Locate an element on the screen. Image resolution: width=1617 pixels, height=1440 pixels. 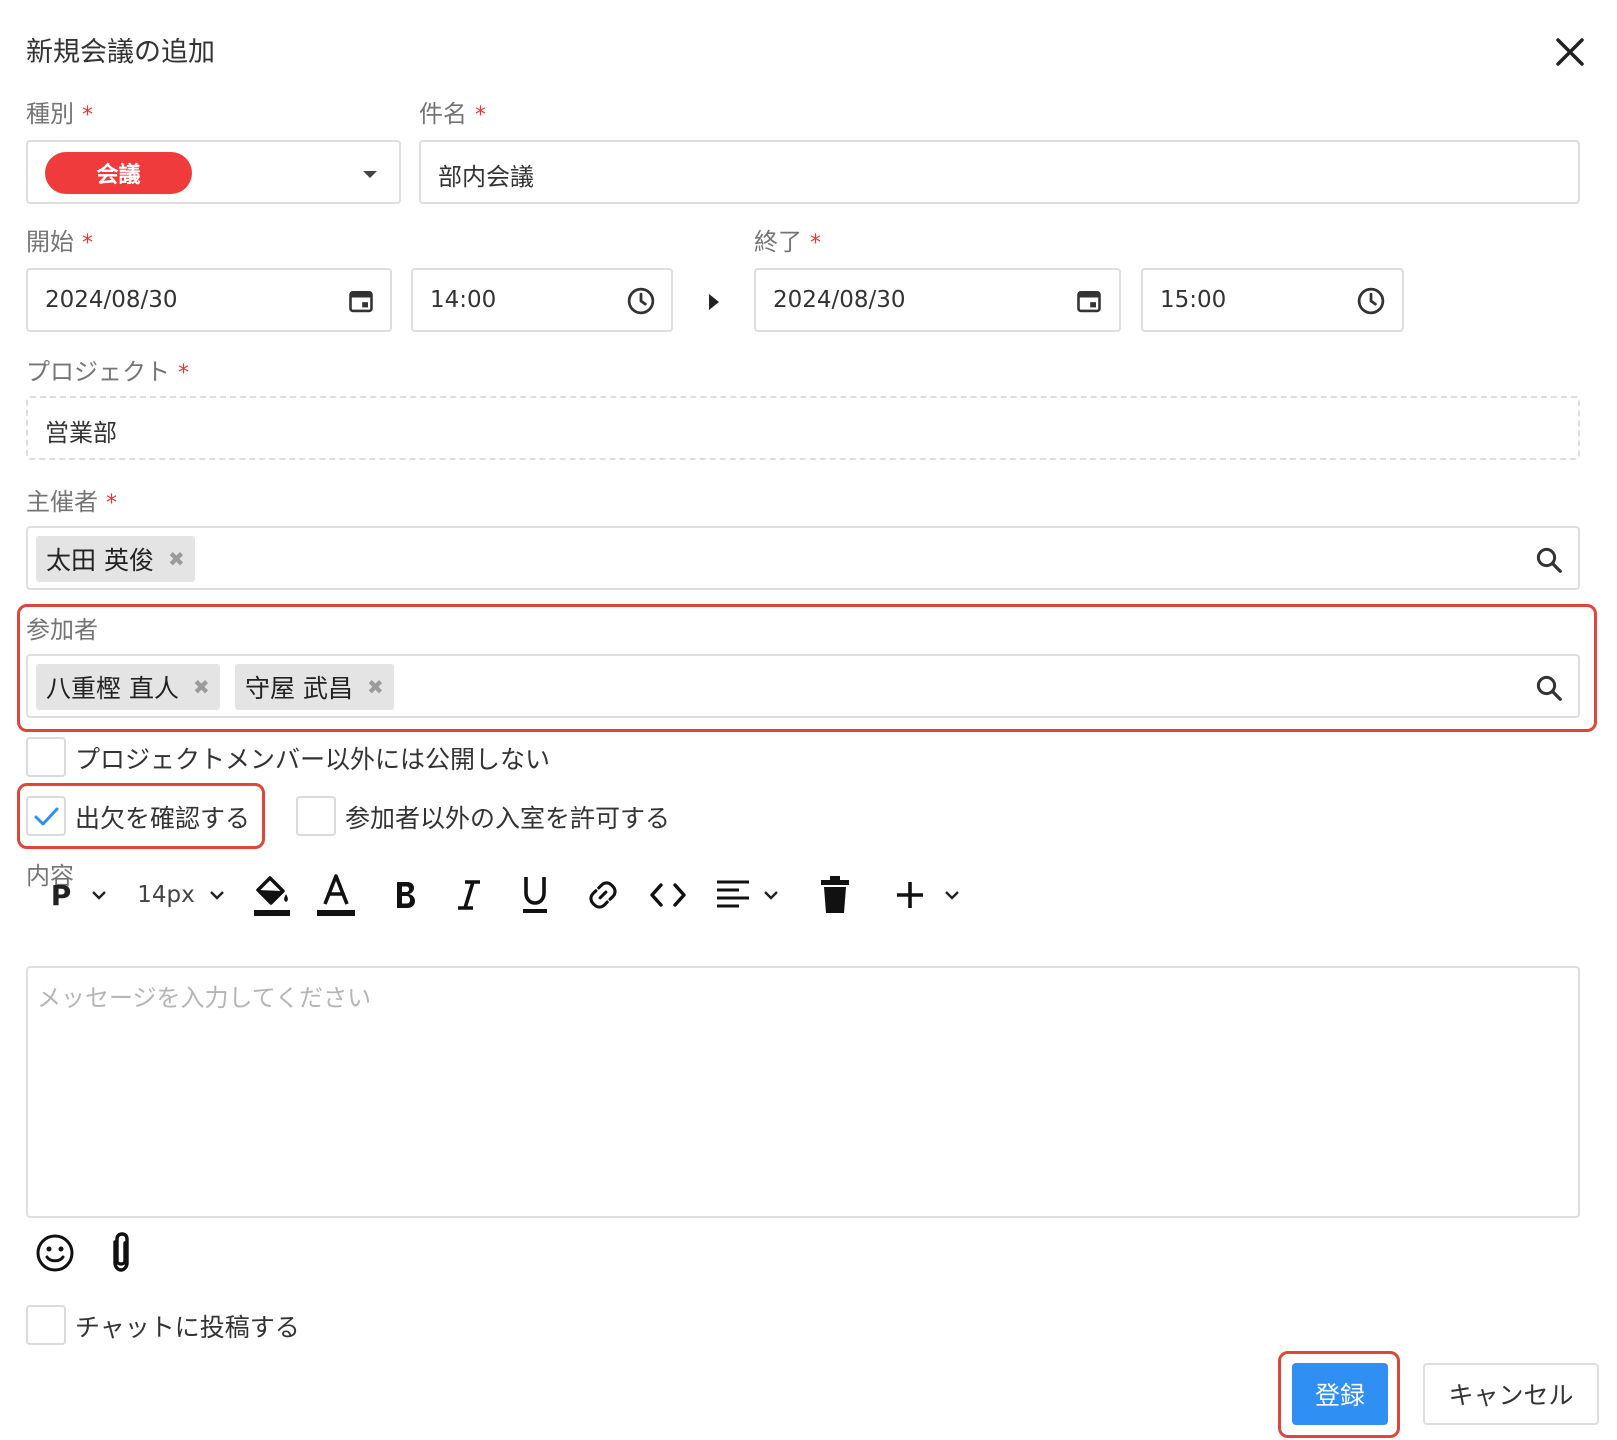
subject-label: 件名 * is located at coordinates (452, 114).